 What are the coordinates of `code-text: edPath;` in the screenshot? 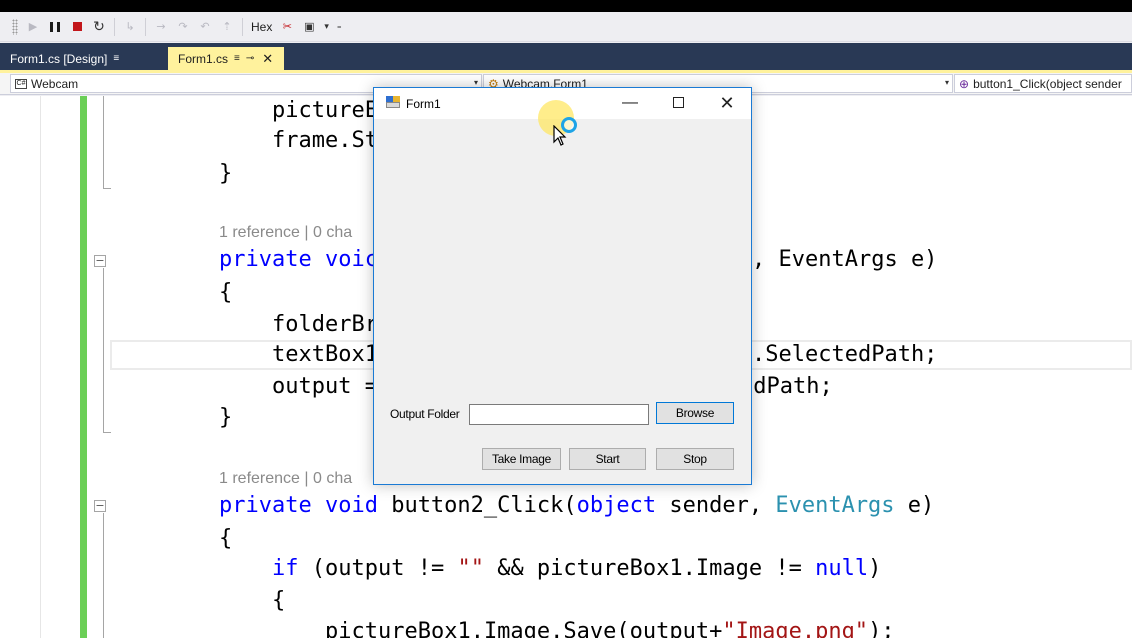 It's located at (786, 386).